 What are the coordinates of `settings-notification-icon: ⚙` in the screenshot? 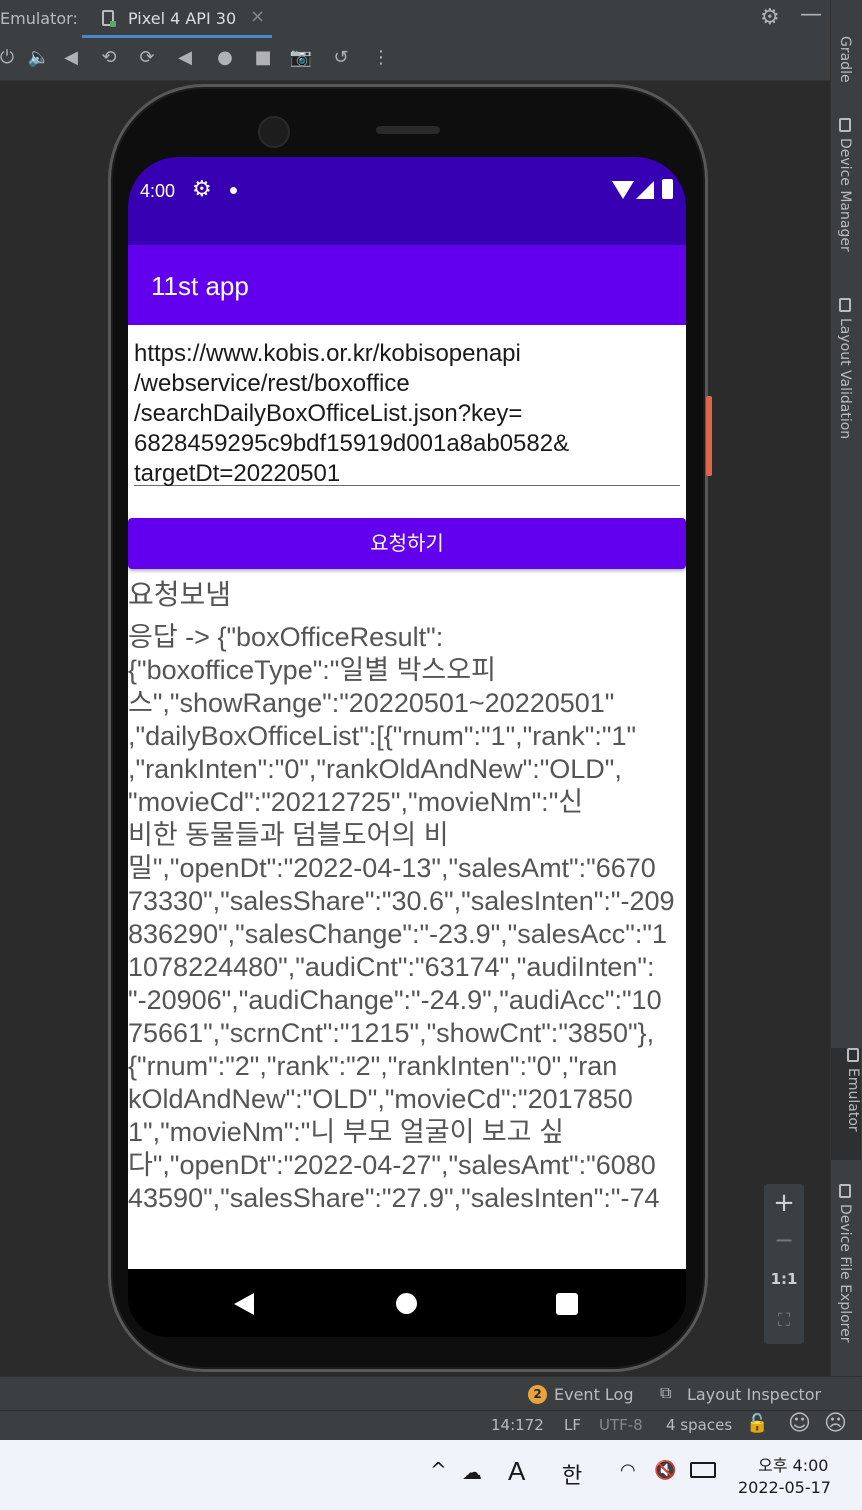 It's located at (202, 189).